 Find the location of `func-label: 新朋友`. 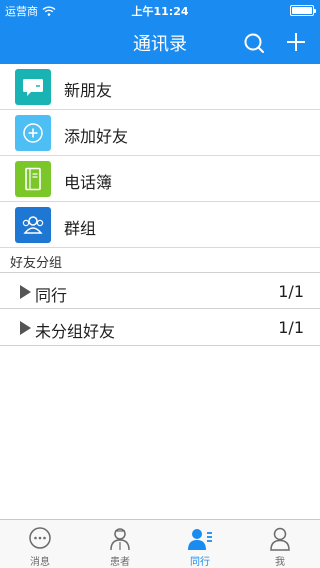

func-label: 新朋友 is located at coordinates (88, 90).